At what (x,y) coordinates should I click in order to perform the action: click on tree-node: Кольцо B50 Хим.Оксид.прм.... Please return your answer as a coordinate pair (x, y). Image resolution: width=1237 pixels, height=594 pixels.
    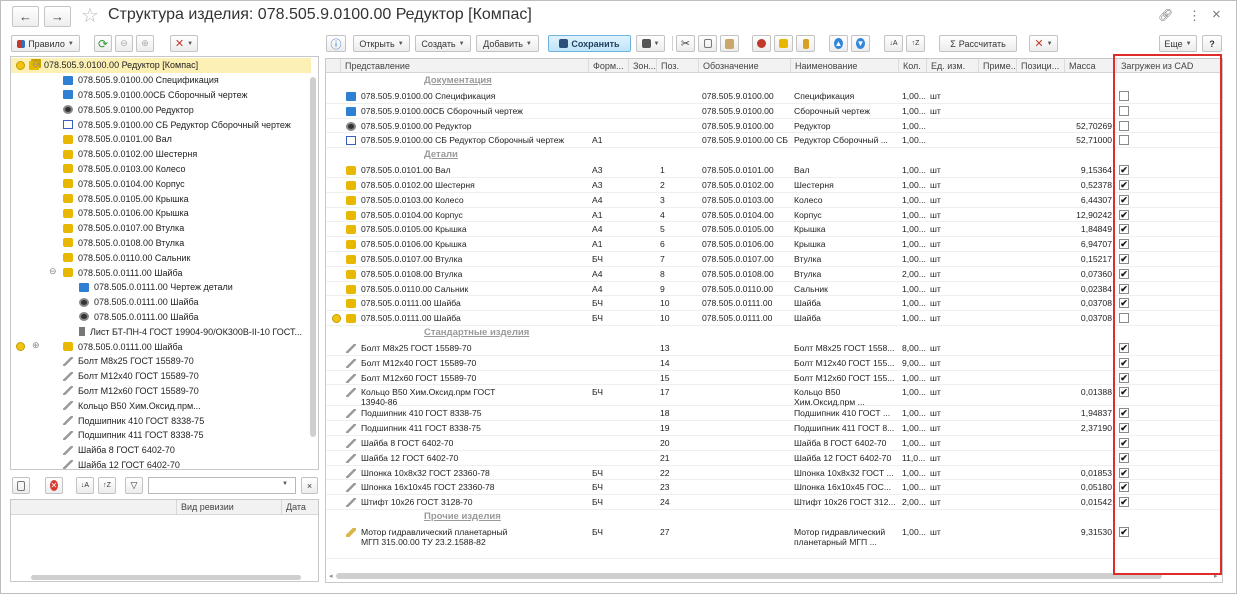
    Looking at the image, I should click on (161, 405).